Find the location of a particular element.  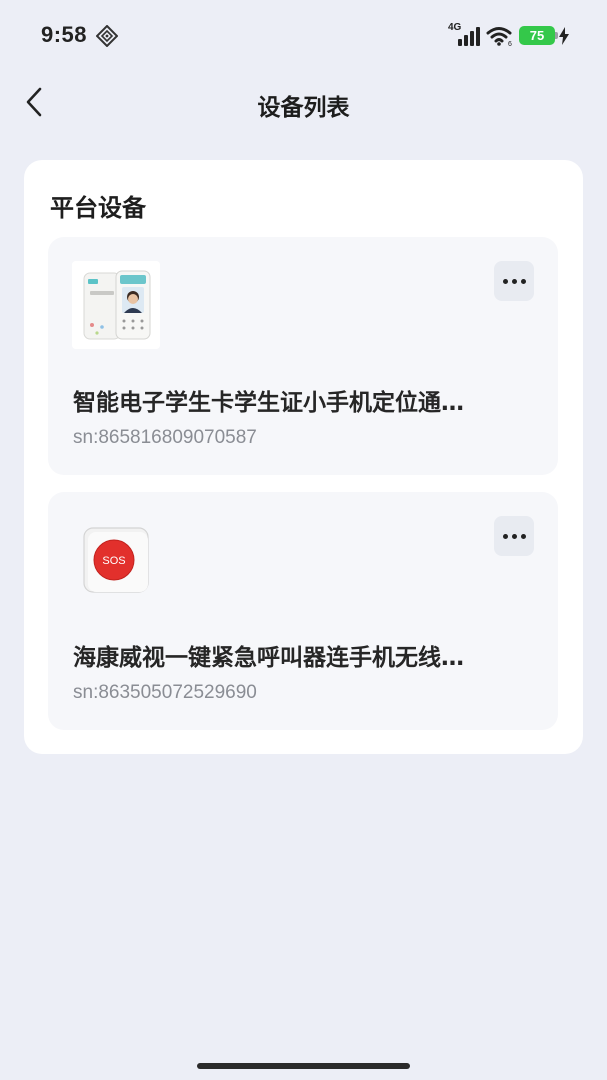

page-title: 设备列表 is located at coordinates (303, 108).